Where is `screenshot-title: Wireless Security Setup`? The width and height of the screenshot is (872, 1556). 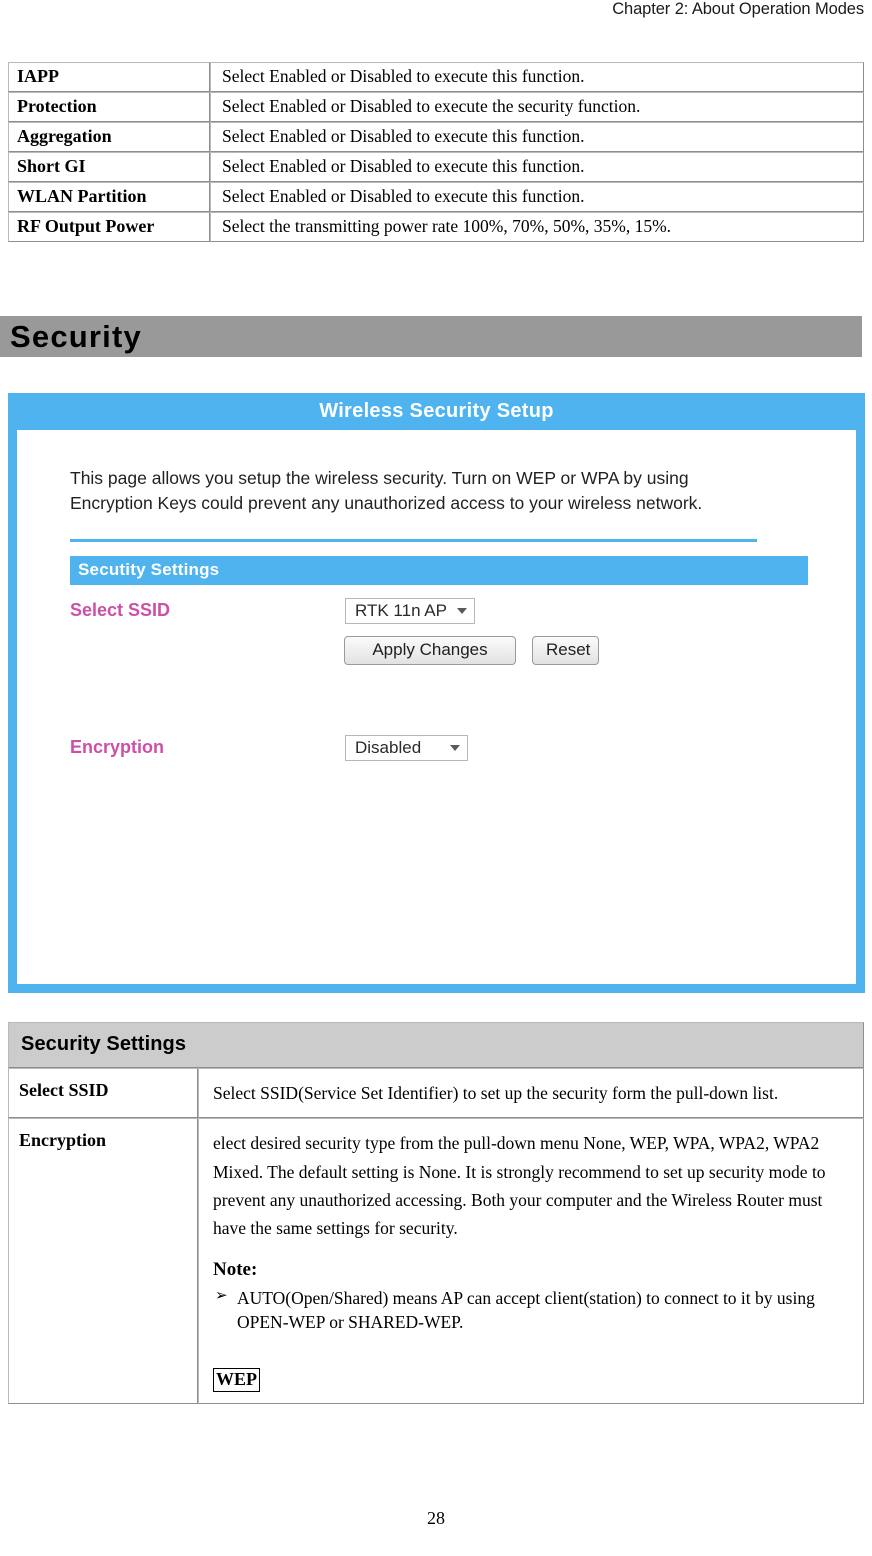
screenshot-title: Wireless Security Setup is located at coordinates (436, 411).